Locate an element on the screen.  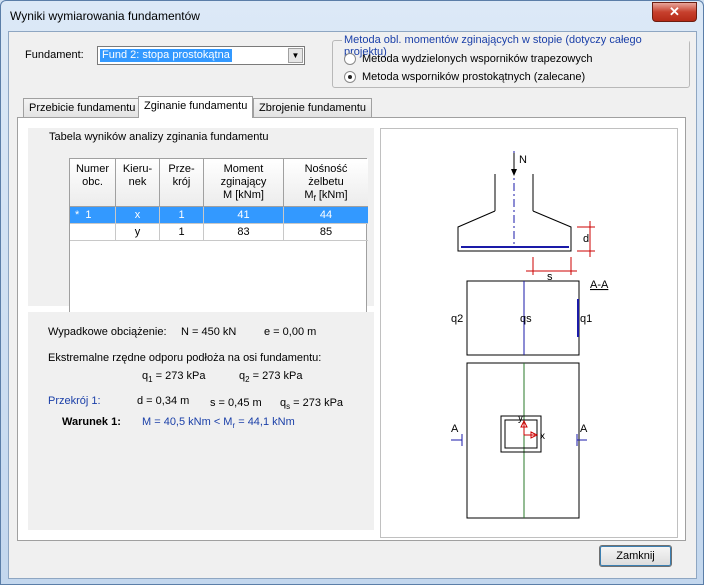
cell-direction: y is located at coordinates (138, 232).